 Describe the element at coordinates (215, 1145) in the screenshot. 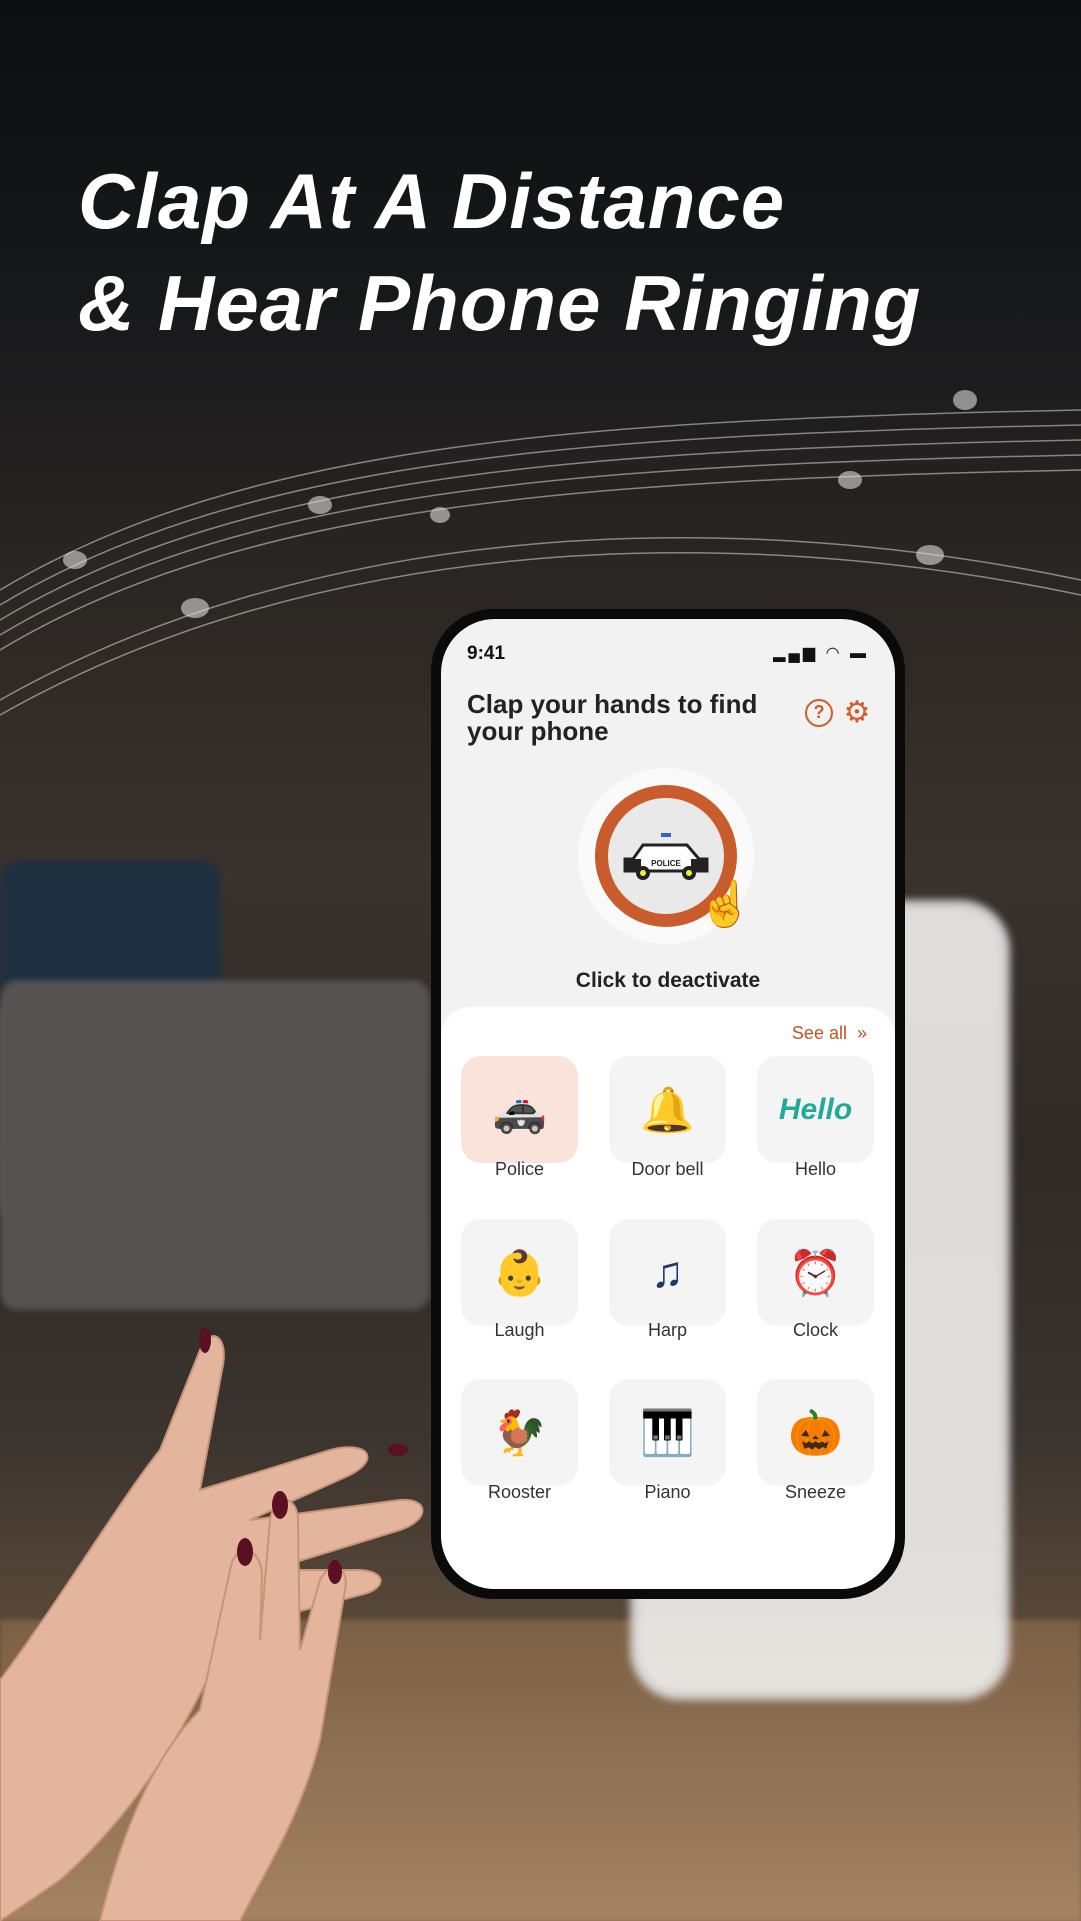

I see `background-sofa` at that location.